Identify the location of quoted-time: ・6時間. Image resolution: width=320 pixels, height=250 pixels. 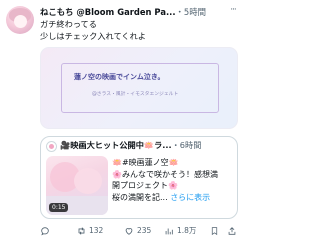
(187, 145).